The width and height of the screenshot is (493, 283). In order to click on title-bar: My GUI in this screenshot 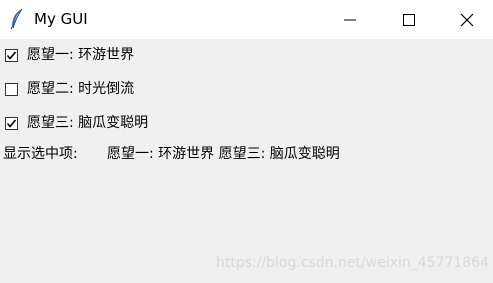, I will do `click(246, 19)`.